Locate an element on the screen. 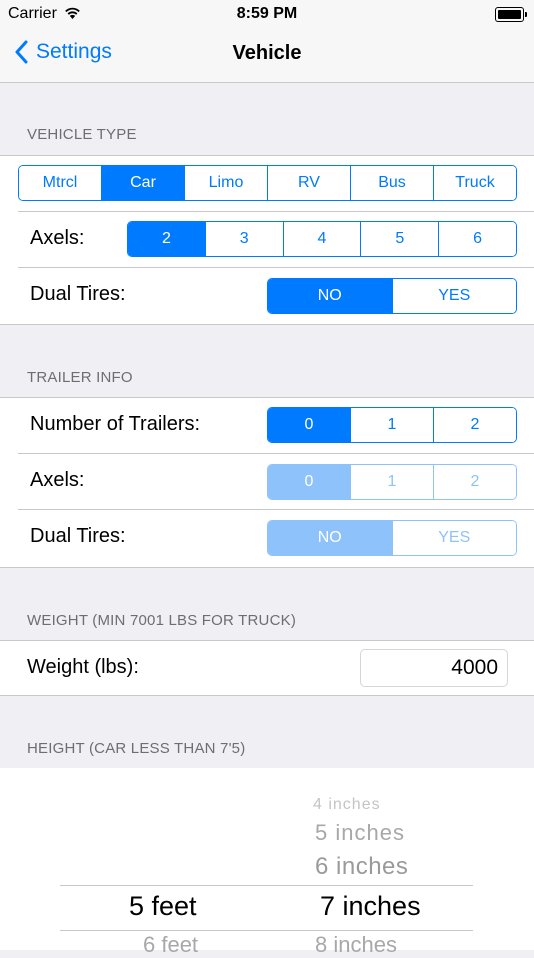 The image size is (534, 958). axles-row: Axels: 23456 is located at coordinates (267, 240).